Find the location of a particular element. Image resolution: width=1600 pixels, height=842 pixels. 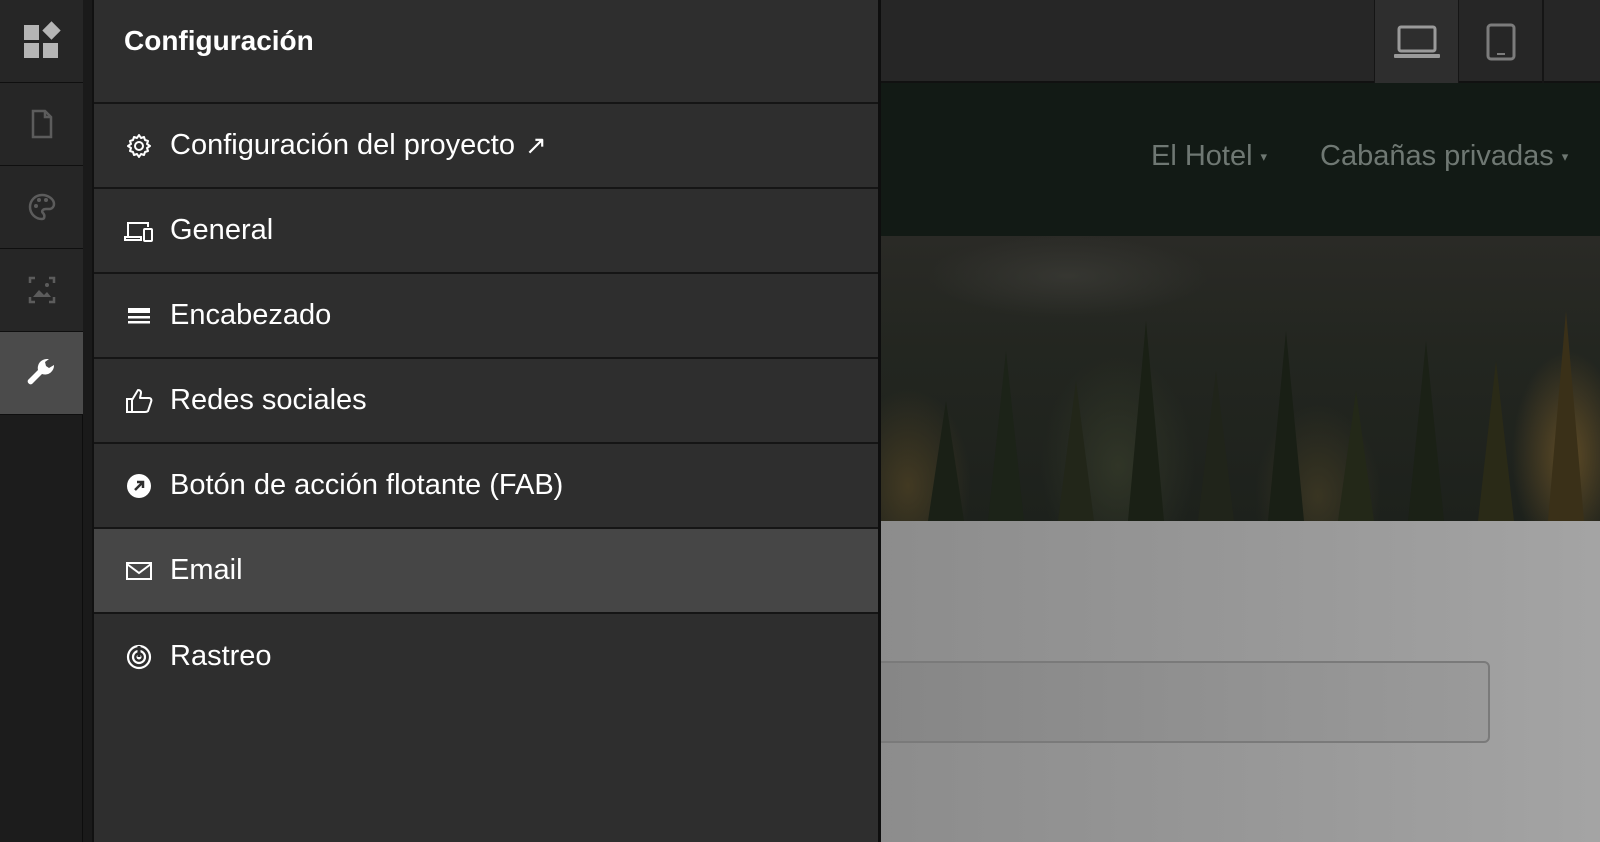

content-input-box is located at coordinates (1179, 702).